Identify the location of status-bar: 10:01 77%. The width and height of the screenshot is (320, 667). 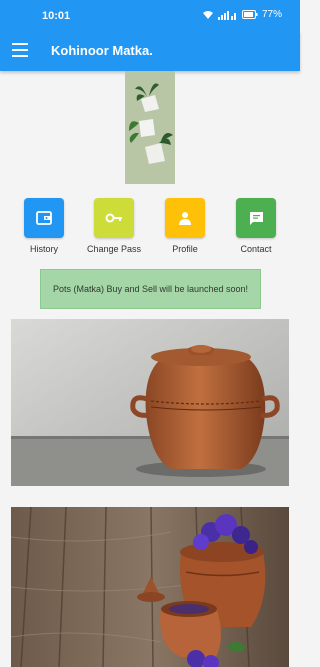
(150, 15).